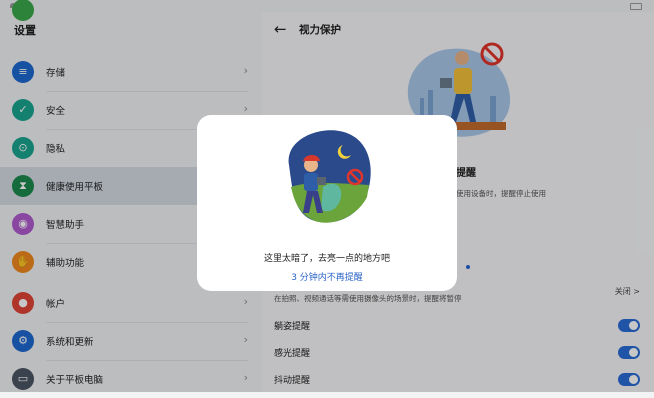 This screenshot has width=654, height=398. I want to click on dark-environment-illustration, so click(329, 176).